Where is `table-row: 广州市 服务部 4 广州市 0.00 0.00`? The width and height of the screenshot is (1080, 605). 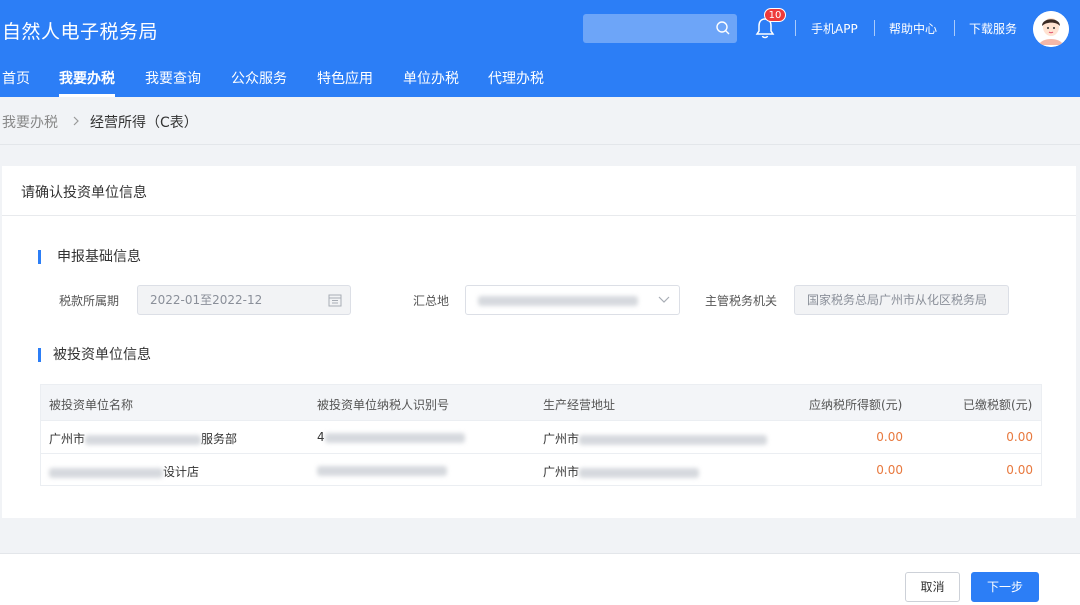
table-row: 广州市 服务部 4 广州市 0.00 0.00 is located at coordinates (541, 436).